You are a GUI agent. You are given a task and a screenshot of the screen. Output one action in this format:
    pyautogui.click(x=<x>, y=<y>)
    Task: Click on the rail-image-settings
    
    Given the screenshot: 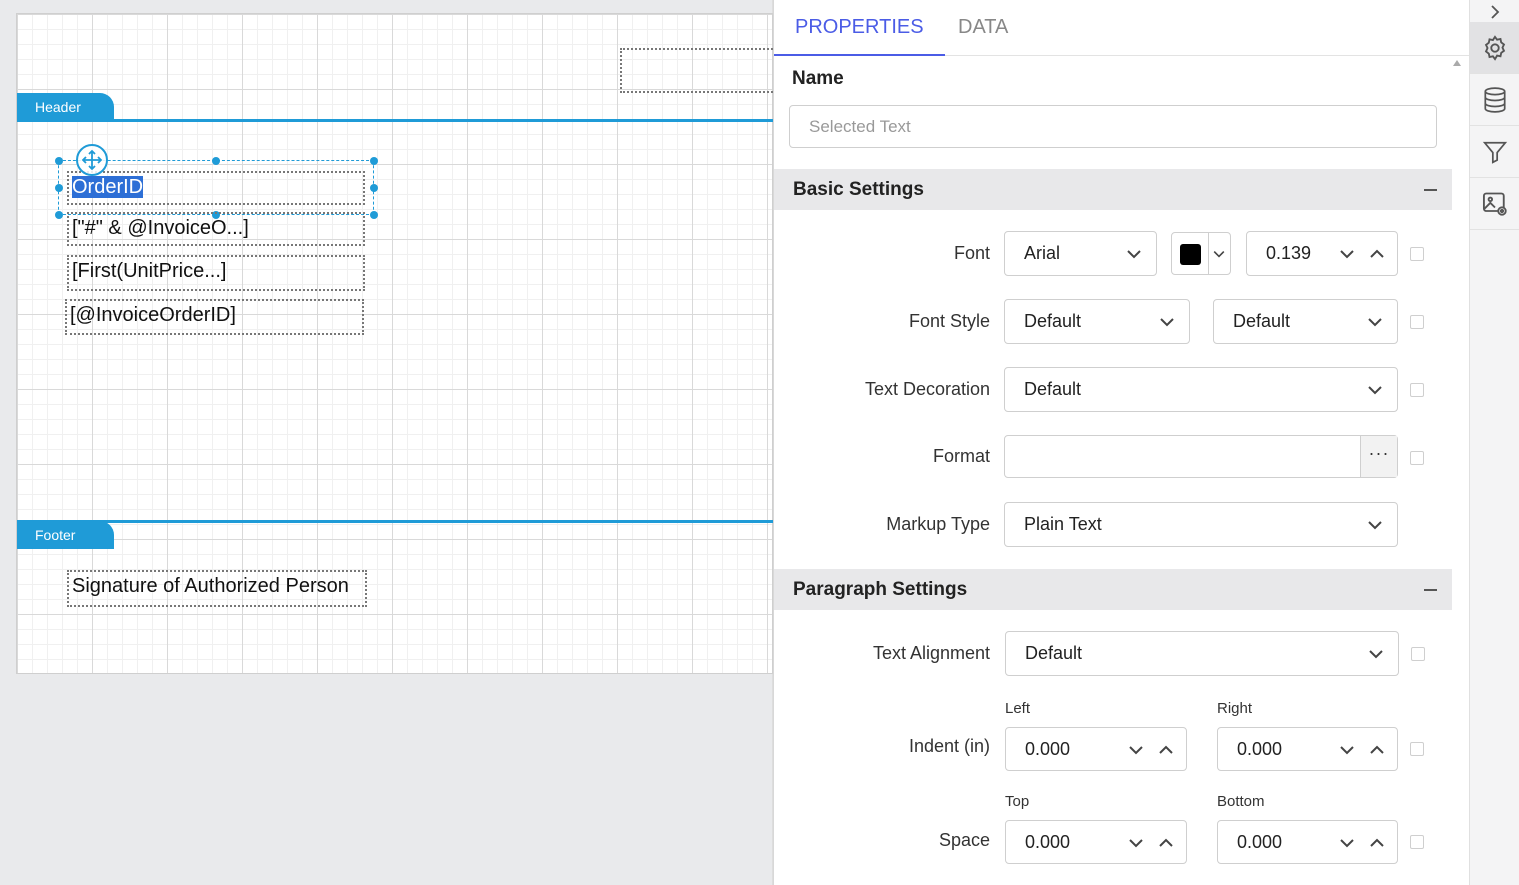 What is the action you would take?
    pyautogui.click(x=1494, y=204)
    